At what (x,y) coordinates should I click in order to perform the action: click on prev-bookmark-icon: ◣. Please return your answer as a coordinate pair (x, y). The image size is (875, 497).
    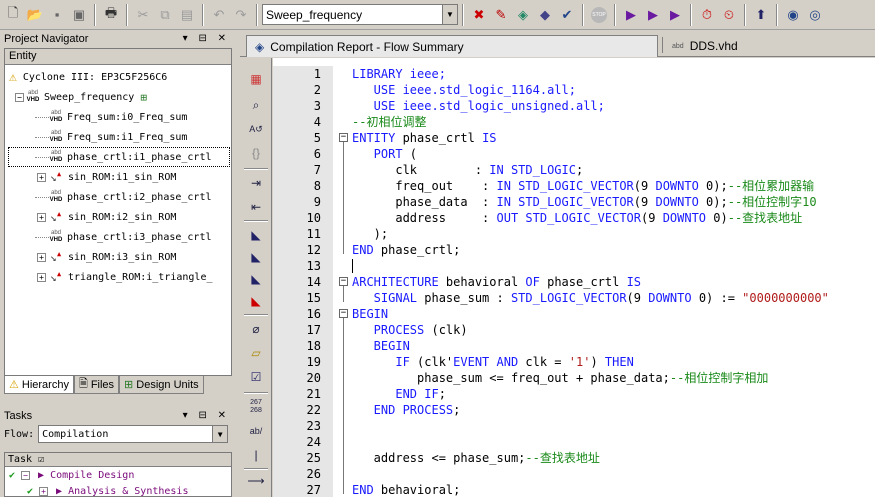
    Looking at the image, I should click on (256, 279).